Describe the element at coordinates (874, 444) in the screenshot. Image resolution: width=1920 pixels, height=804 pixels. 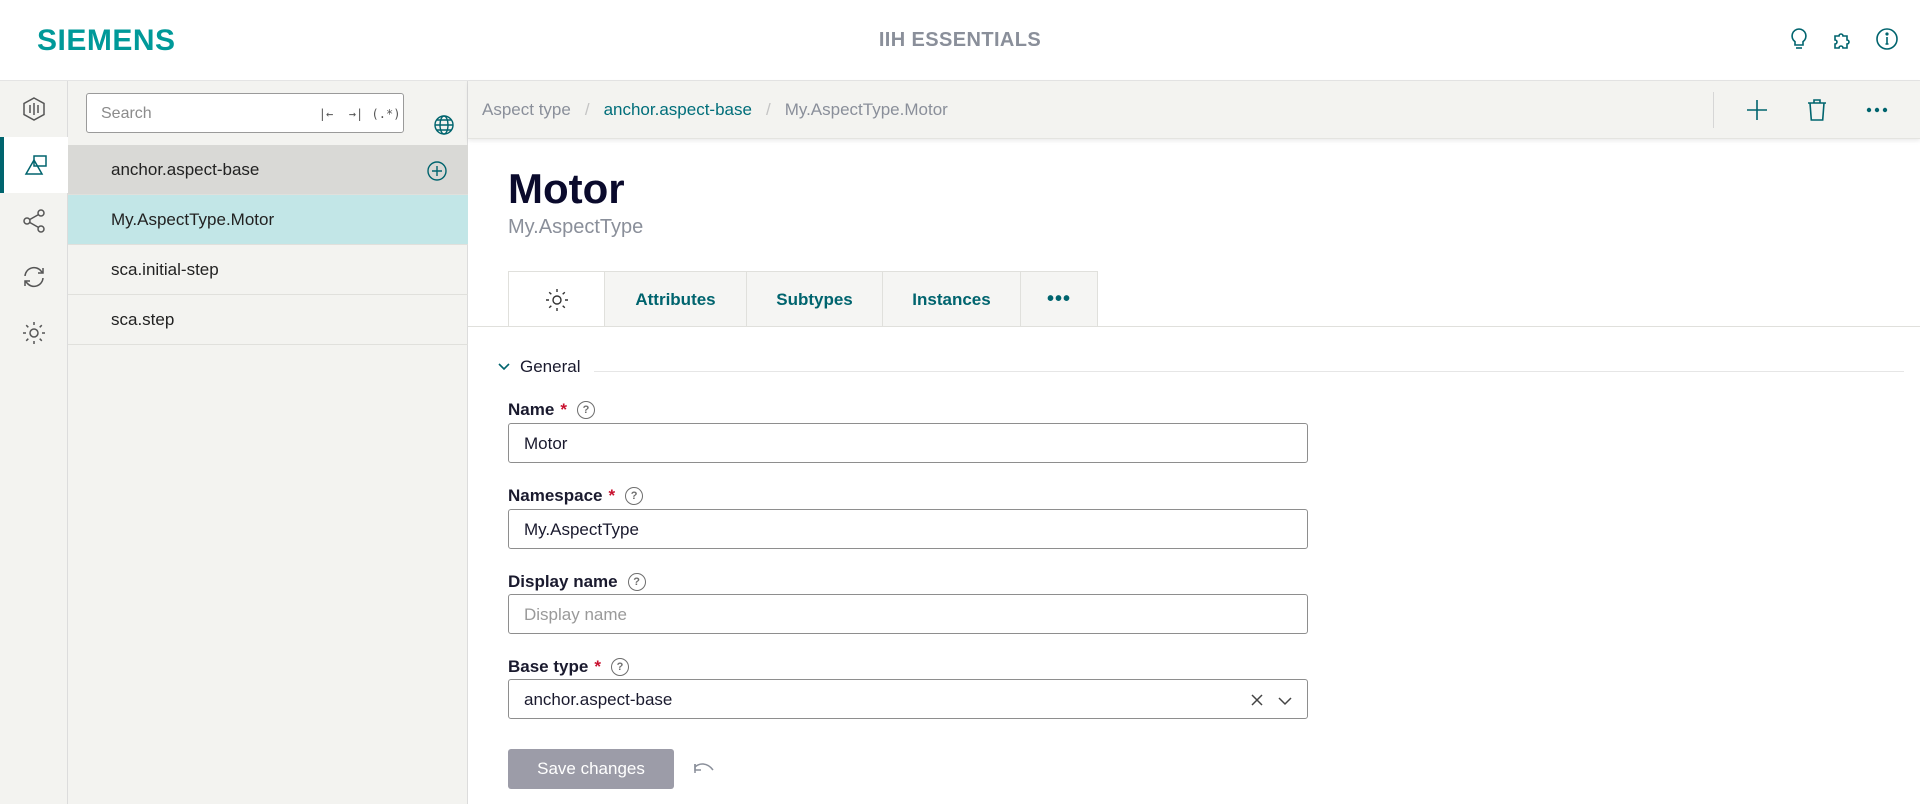
I see `name-input` at that location.